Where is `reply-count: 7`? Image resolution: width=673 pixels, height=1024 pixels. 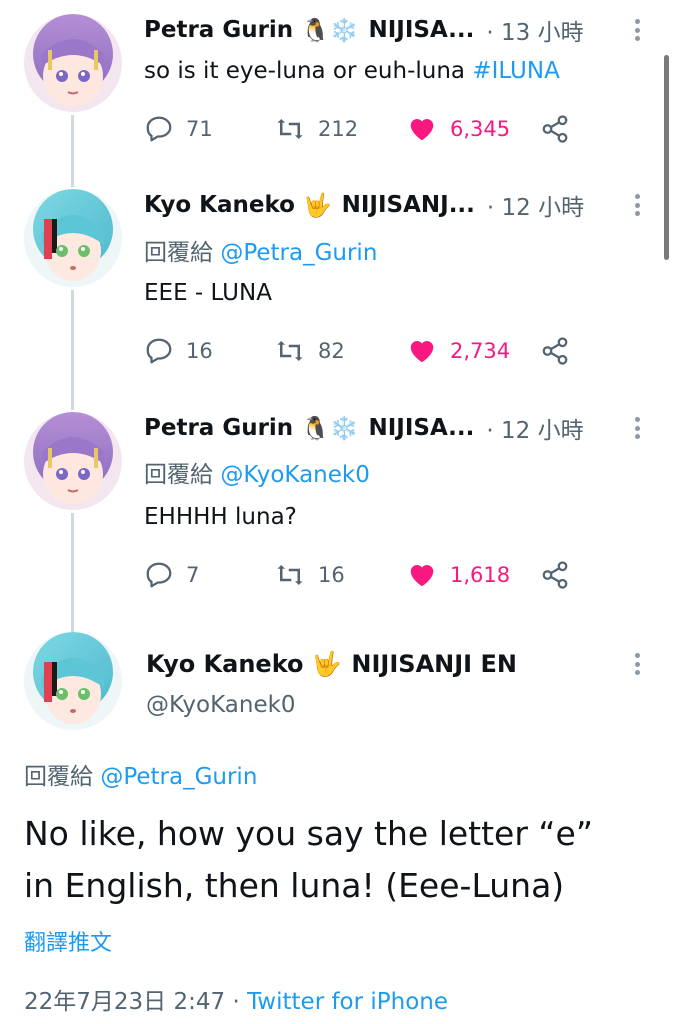 reply-count: 7 is located at coordinates (193, 575).